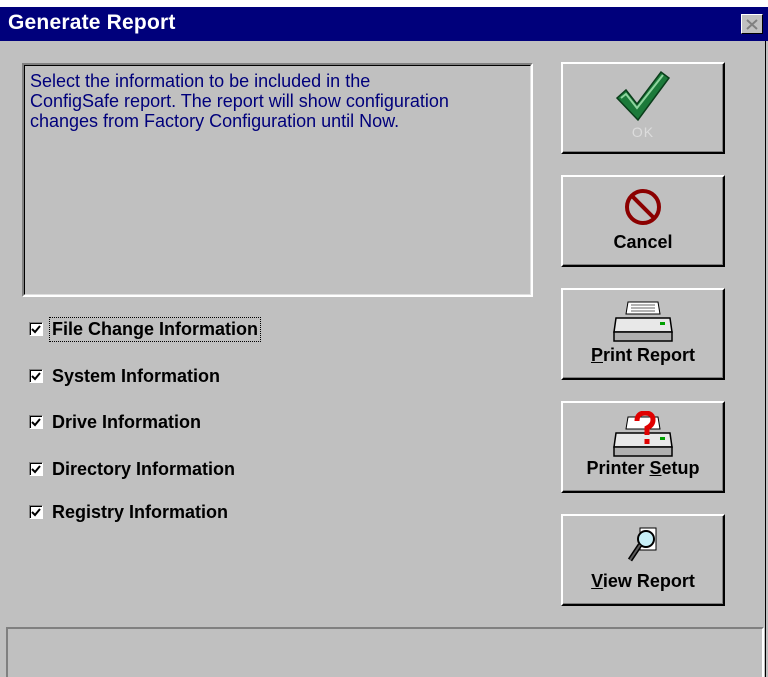  I want to click on drive-label: Drive Information, so click(127, 421).